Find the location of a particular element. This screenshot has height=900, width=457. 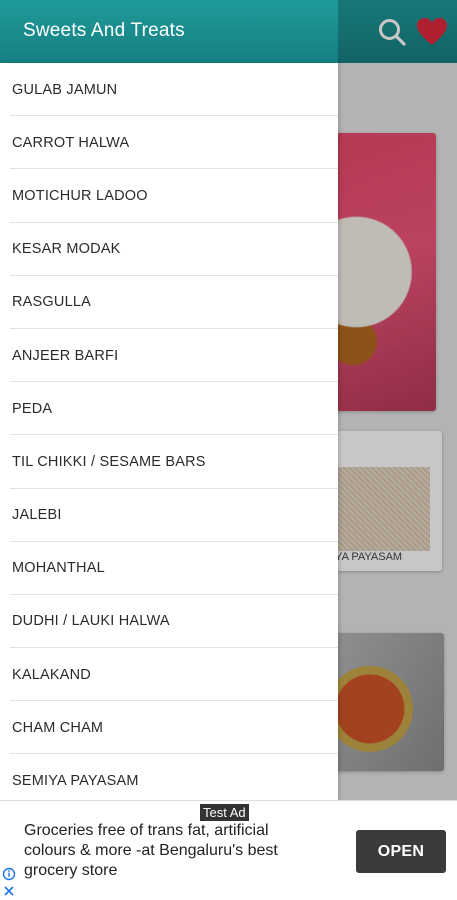

open-button: OPEN is located at coordinates (401, 851).